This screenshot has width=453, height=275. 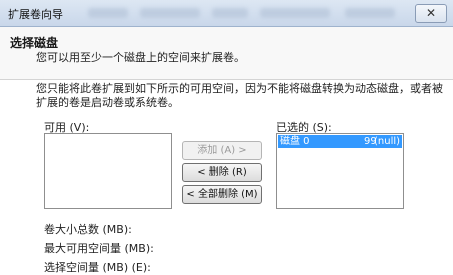 What do you see at coordinates (140, 57) in the screenshot?
I see `page-subtitle: 您可以用至少一个磁盘上的空间来扩展卷。` at bounding box center [140, 57].